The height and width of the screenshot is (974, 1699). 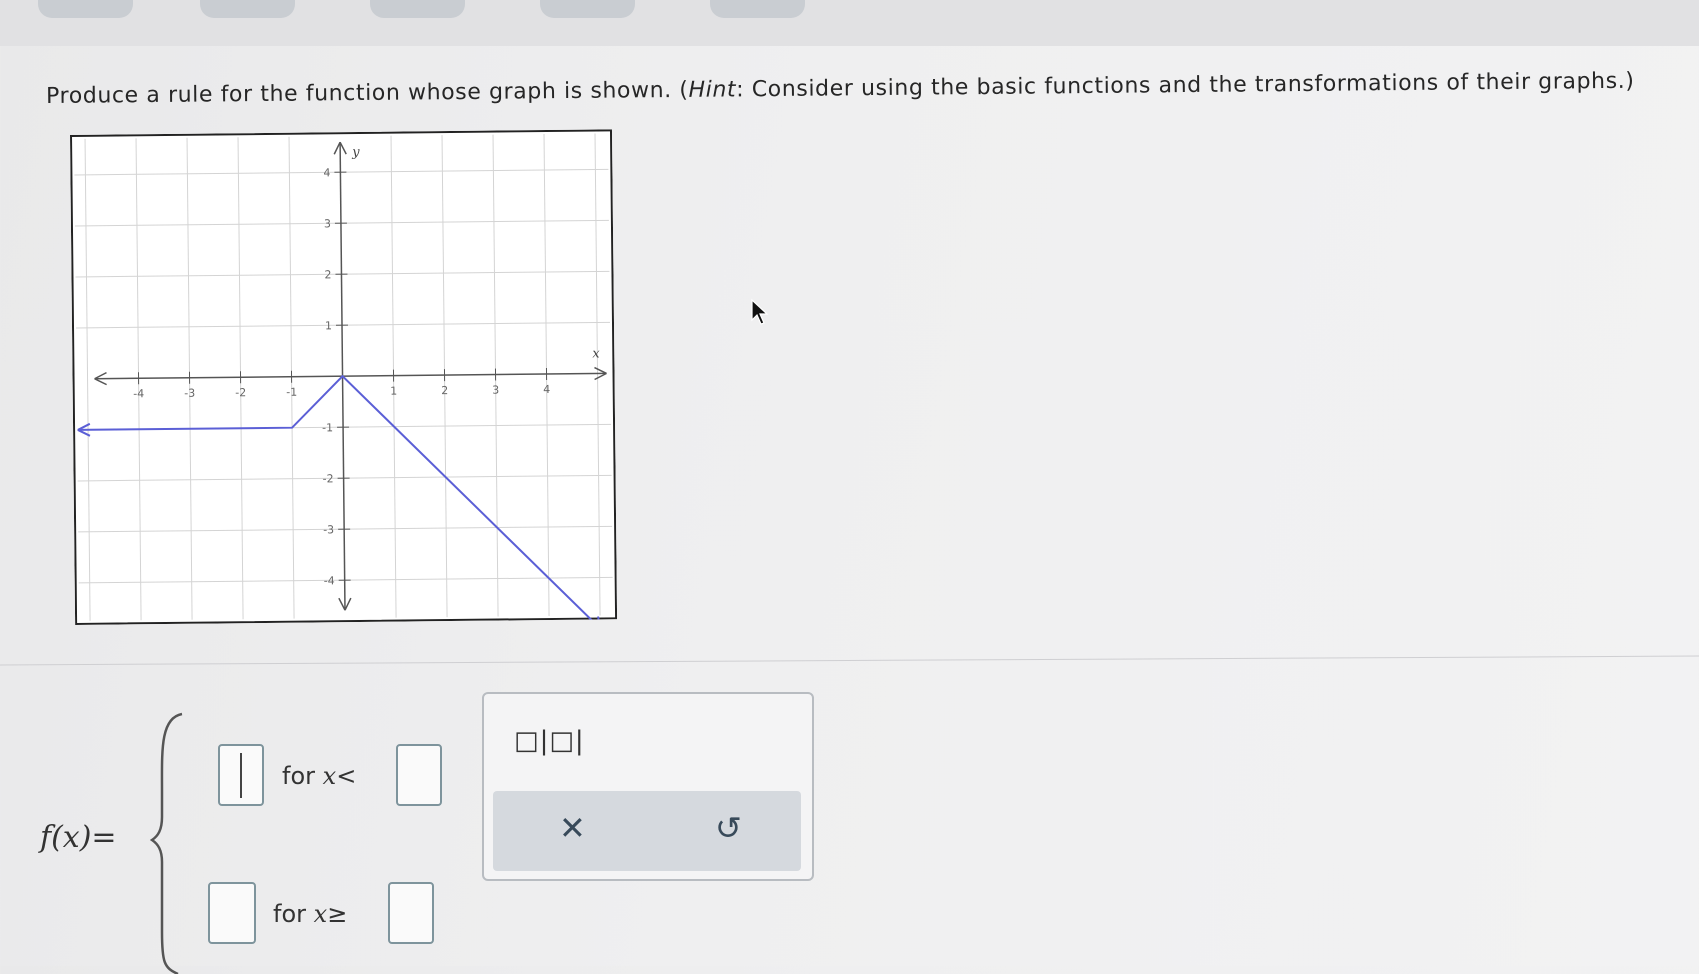 What do you see at coordinates (189, 393) in the screenshot?
I see `x-tick-label: -3` at bounding box center [189, 393].